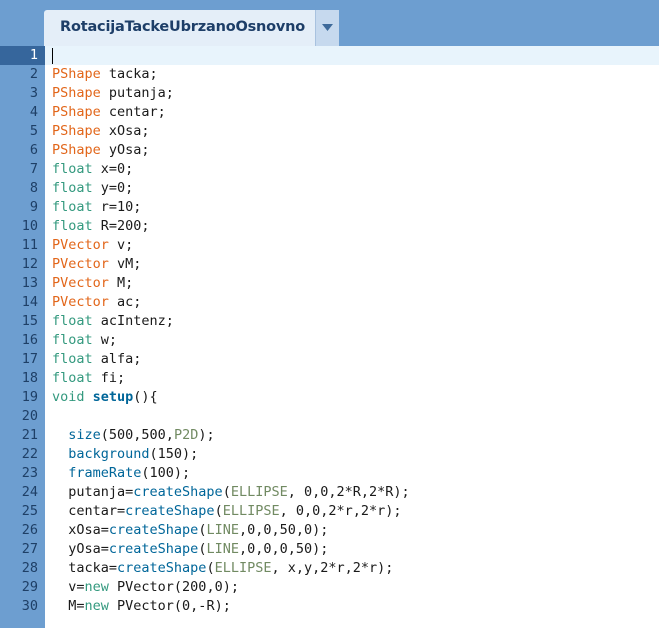 This screenshot has height=628, width=659. I want to click on code-line: float acIntenz;, so click(113, 321).